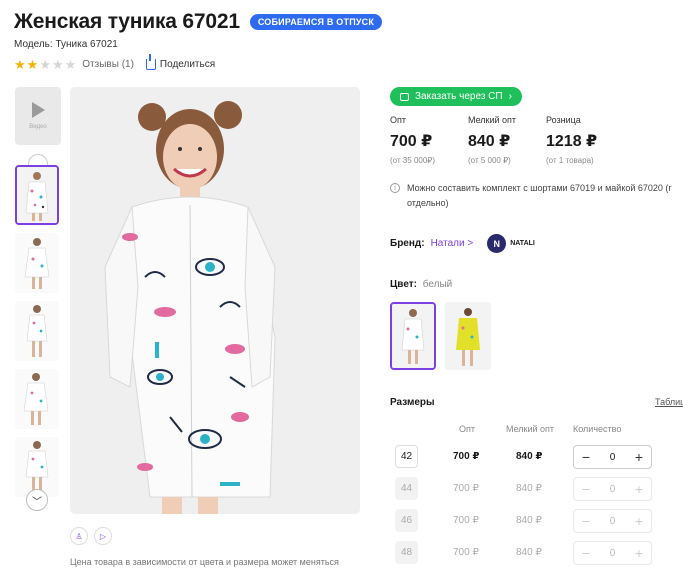 The height and width of the screenshot is (579, 683). What do you see at coordinates (489, 160) in the screenshot?
I see `price-min: (от 5 000 ₽)` at bounding box center [489, 160].